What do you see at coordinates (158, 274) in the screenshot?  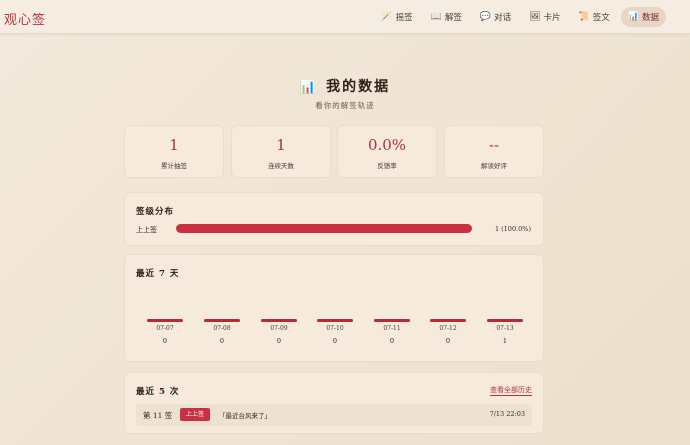 I see `section-title: 最近 7 天` at bounding box center [158, 274].